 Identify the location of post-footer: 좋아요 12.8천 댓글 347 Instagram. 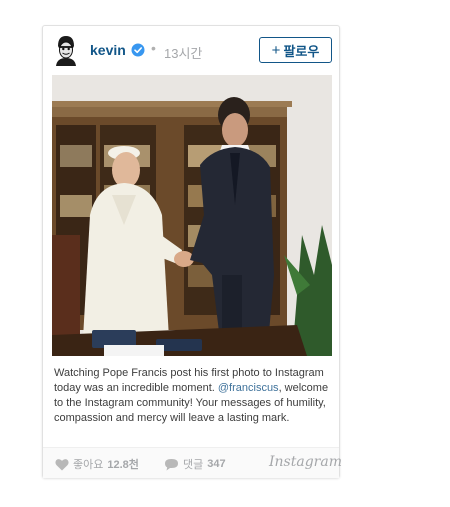
(192, 462).